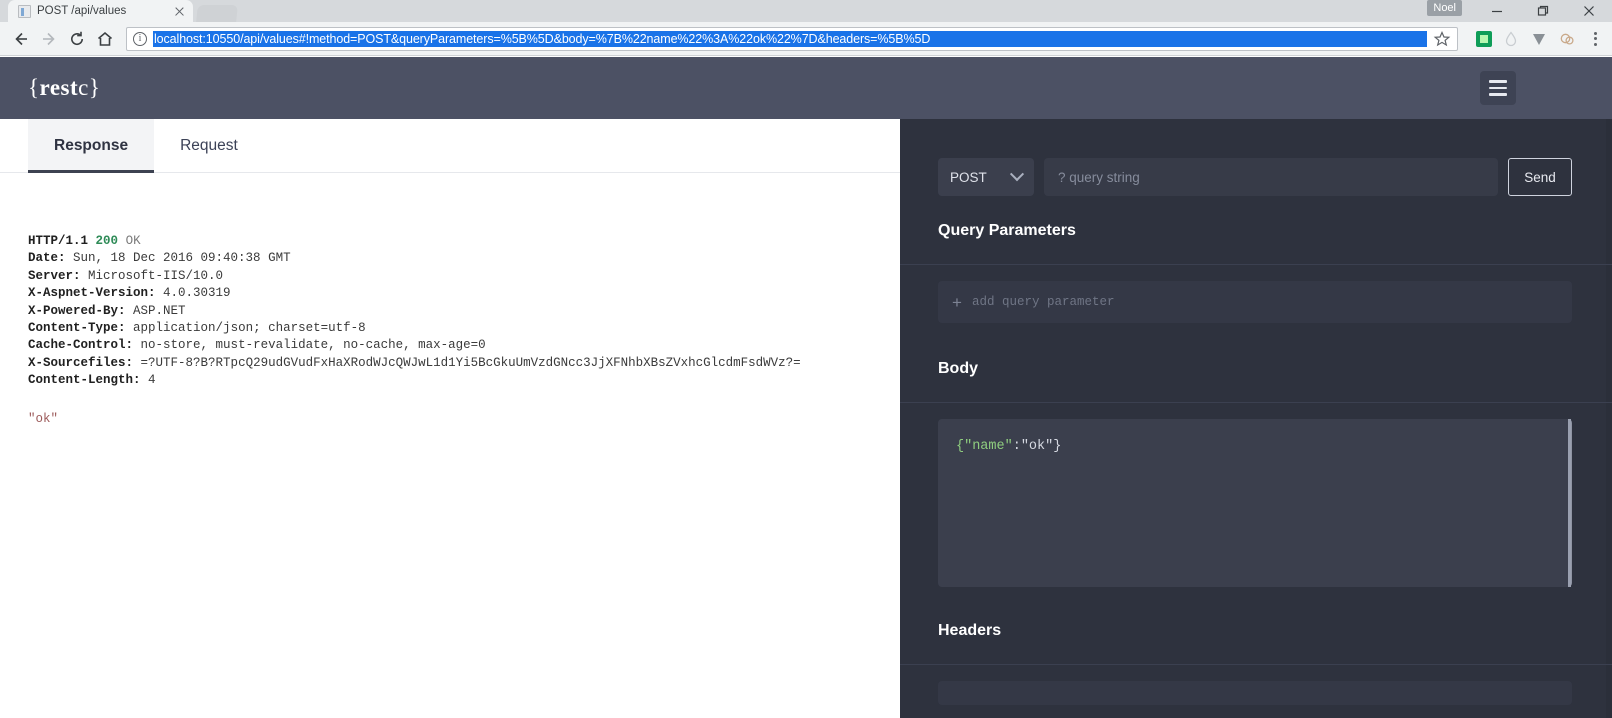 The width and height of the screenshot is (1612, 718). What do you see at coordinates (81, 345) in the screenshot?
I see `header-key: Cache-Control:` at bounding box center [81, 345].